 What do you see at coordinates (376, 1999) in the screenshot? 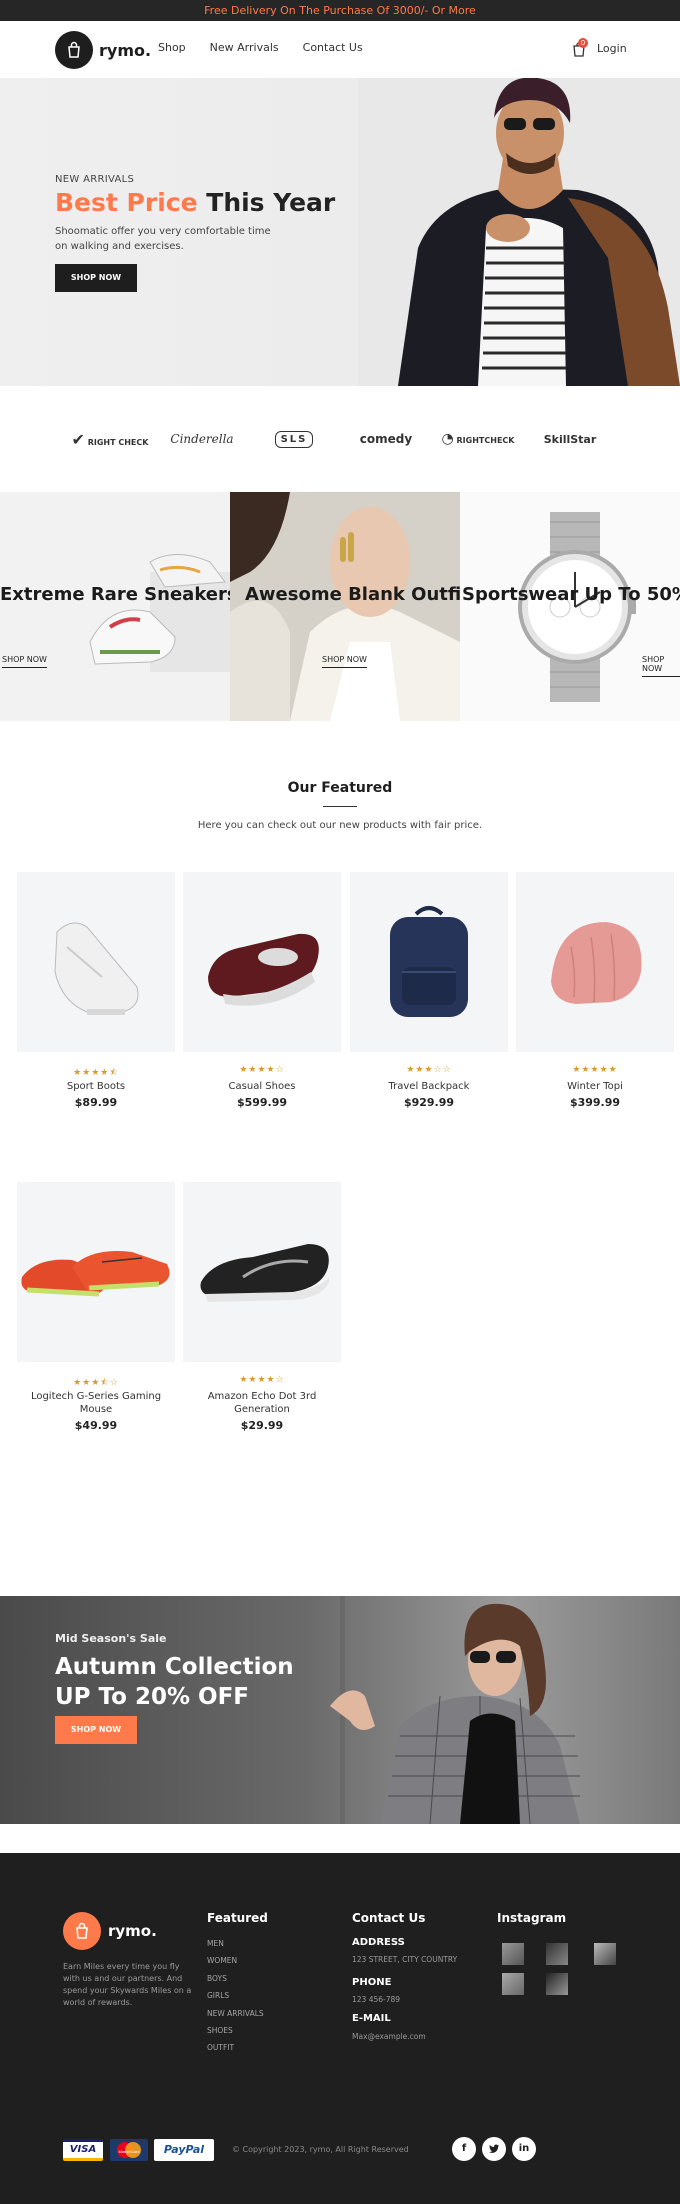
I see `phone-value: 123 456-789` at bounding box center [376, 1999].